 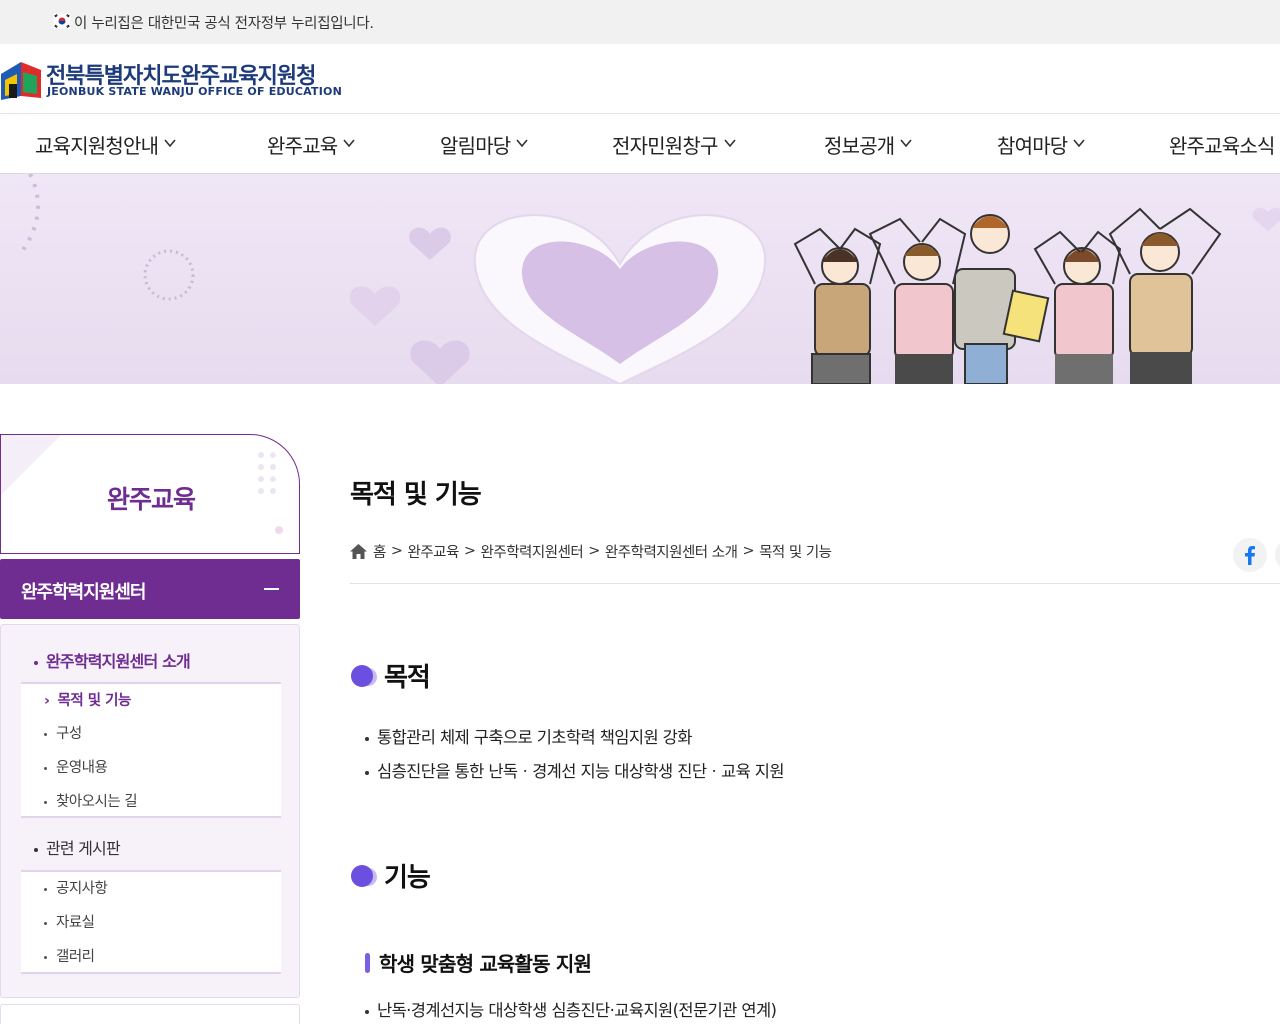 I want to click on lnb-item-structure: 구성, so click(x=63, y=732).